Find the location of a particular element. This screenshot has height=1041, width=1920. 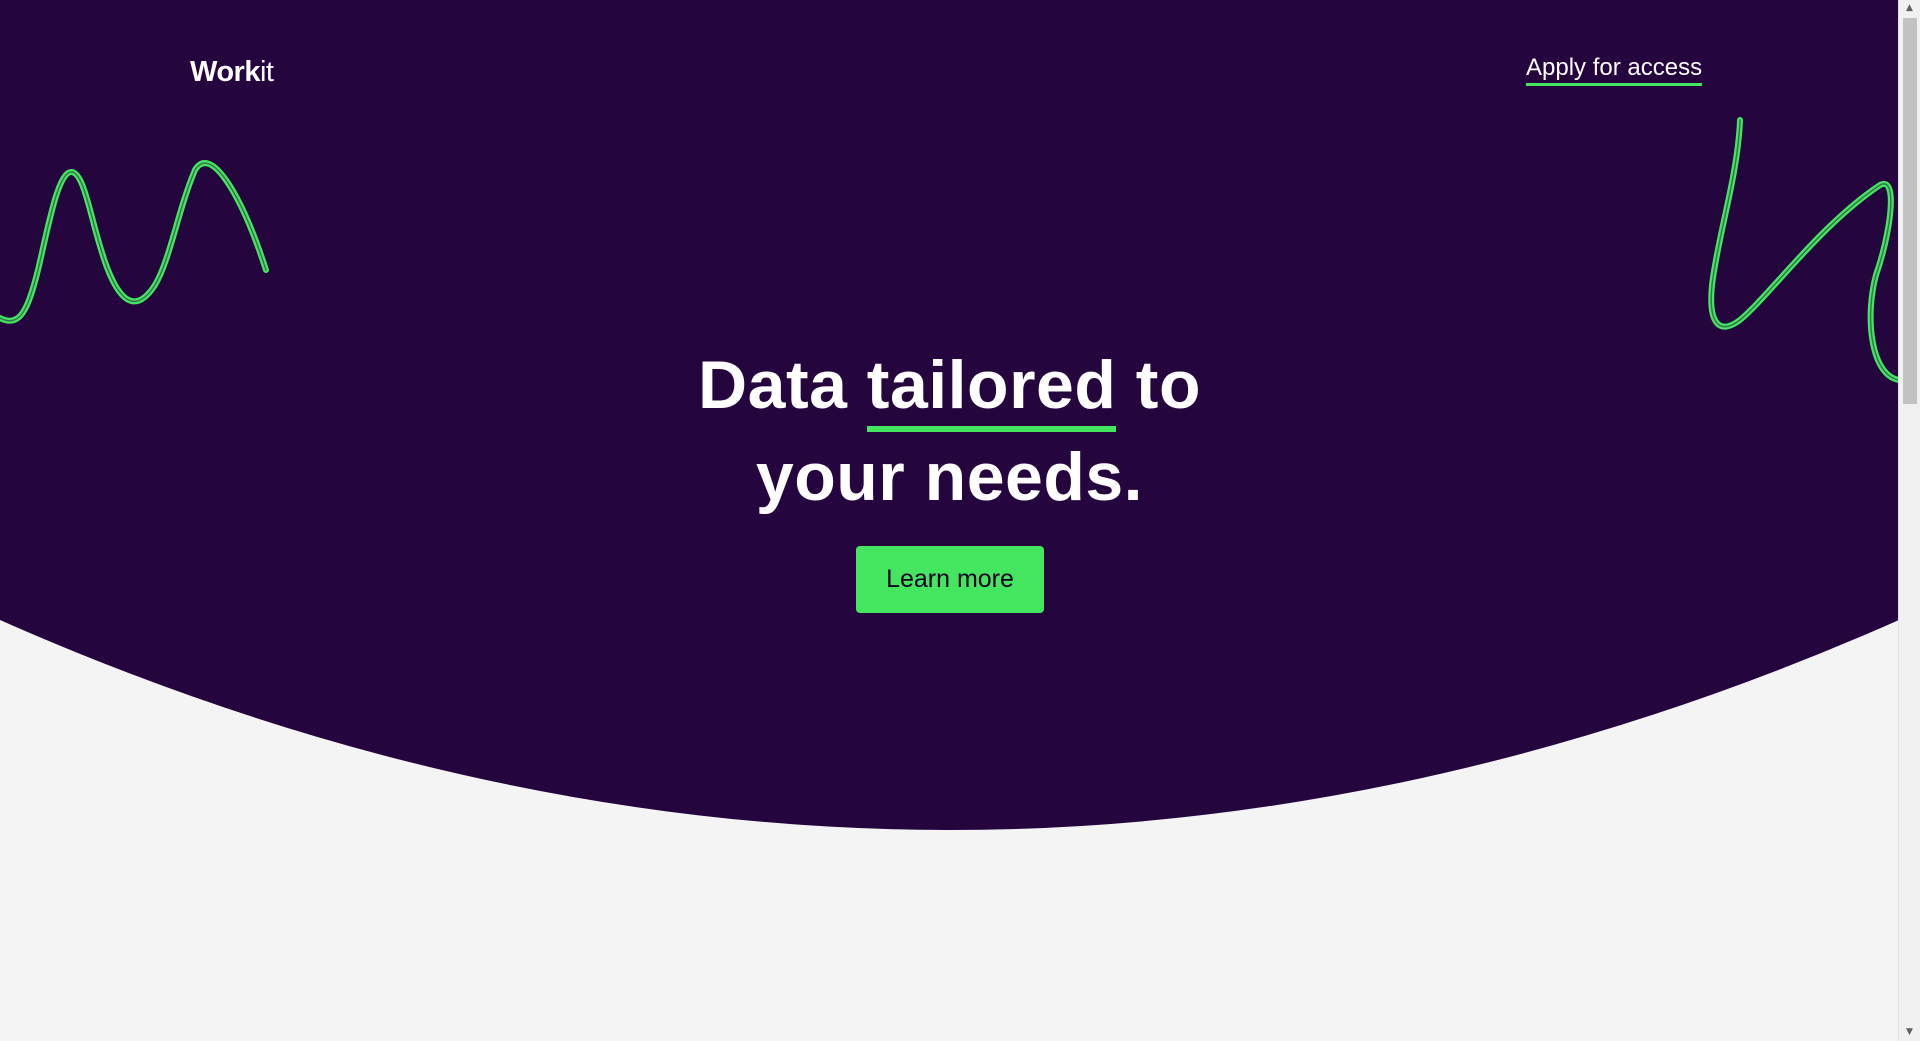

brand-logo: Workit is located at coordinates (232, 72).